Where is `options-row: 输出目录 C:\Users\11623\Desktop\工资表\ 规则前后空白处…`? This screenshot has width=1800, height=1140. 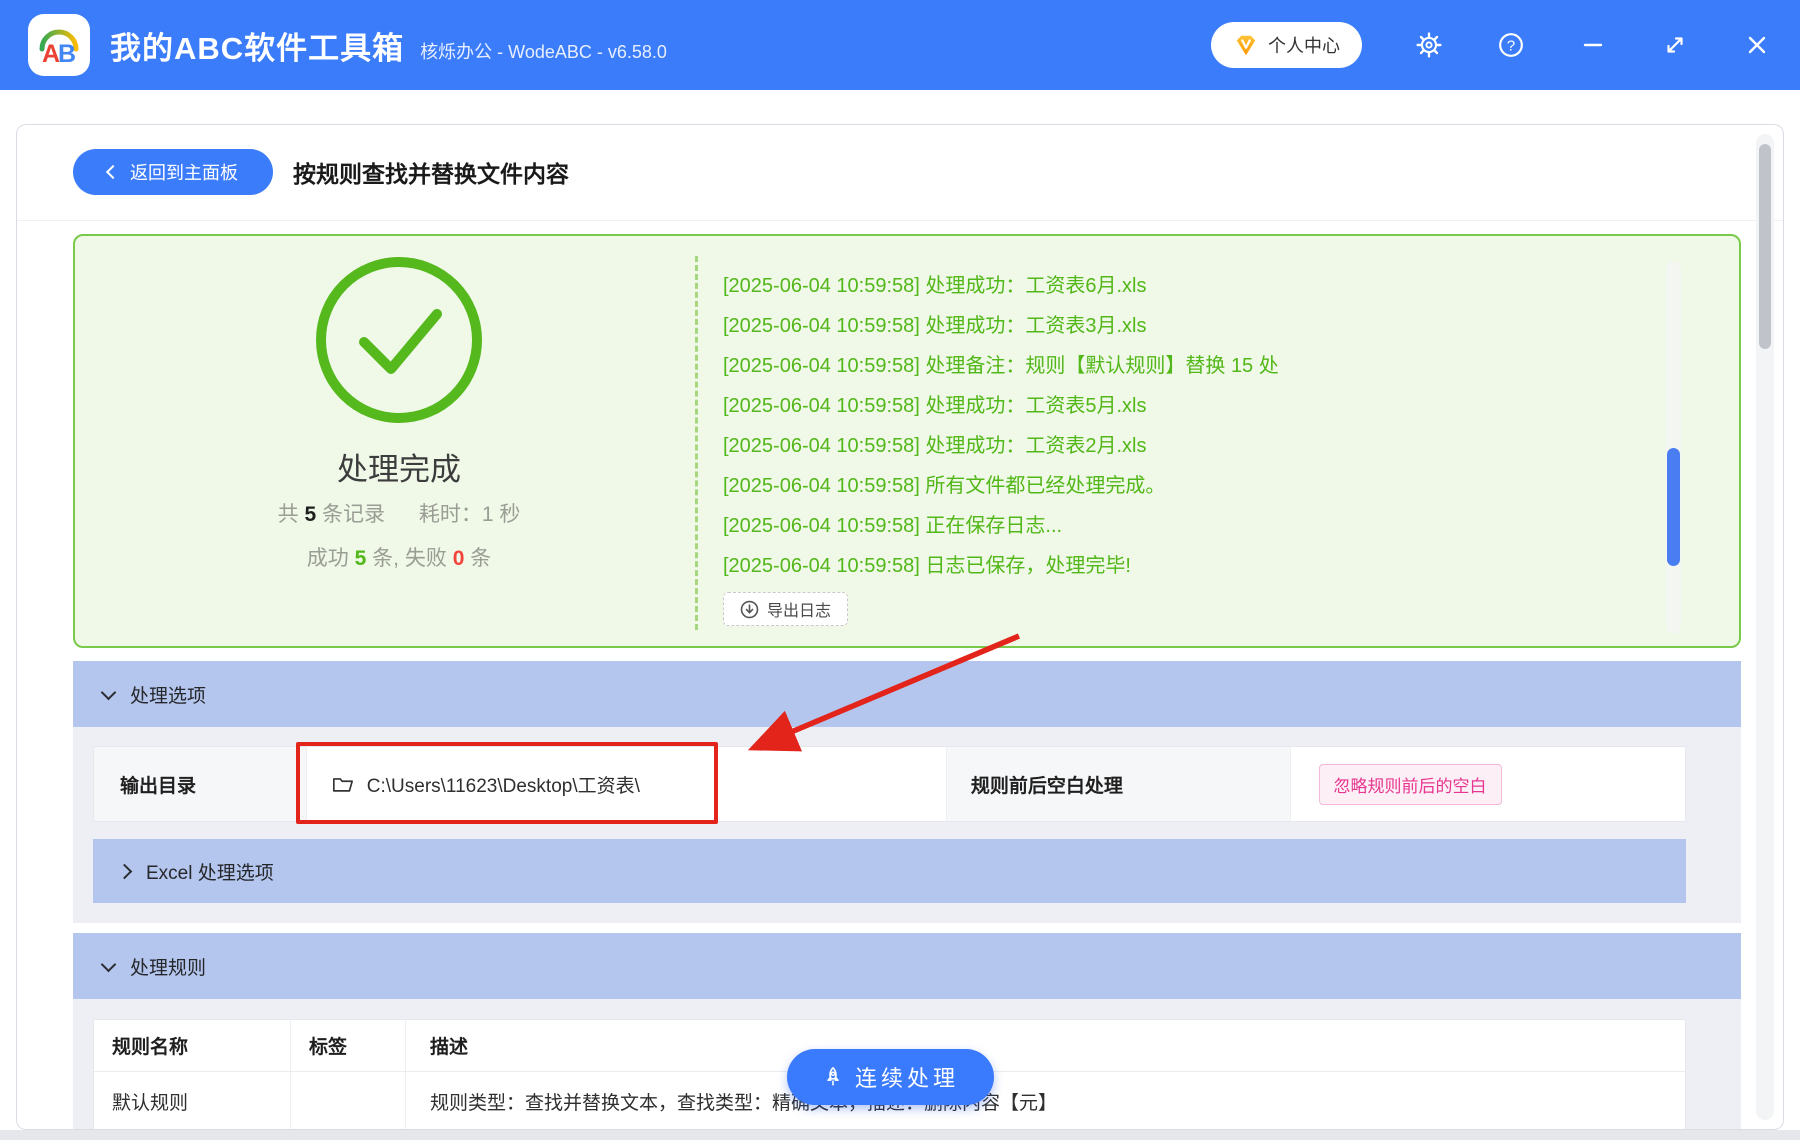 options-row: 输出目录 C:\Users\11623\Desktop\工资表\ 规则前后空白处… is located at coordinates (889, 784).